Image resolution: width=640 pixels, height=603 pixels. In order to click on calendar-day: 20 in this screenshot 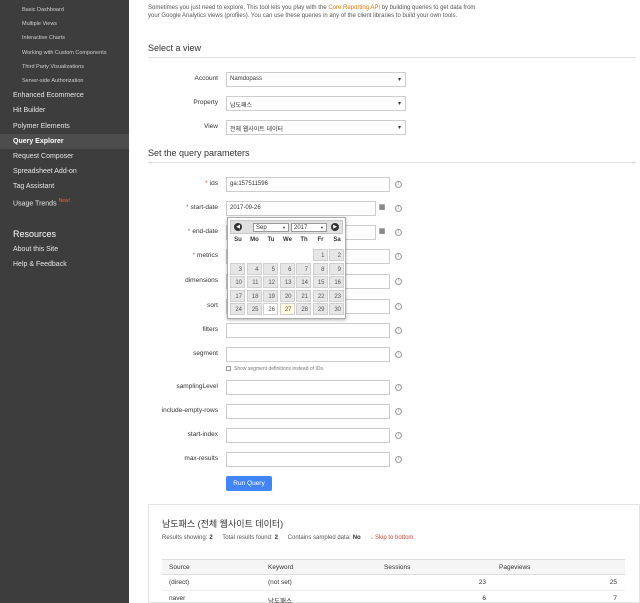, I will do `click(287, 295)`.